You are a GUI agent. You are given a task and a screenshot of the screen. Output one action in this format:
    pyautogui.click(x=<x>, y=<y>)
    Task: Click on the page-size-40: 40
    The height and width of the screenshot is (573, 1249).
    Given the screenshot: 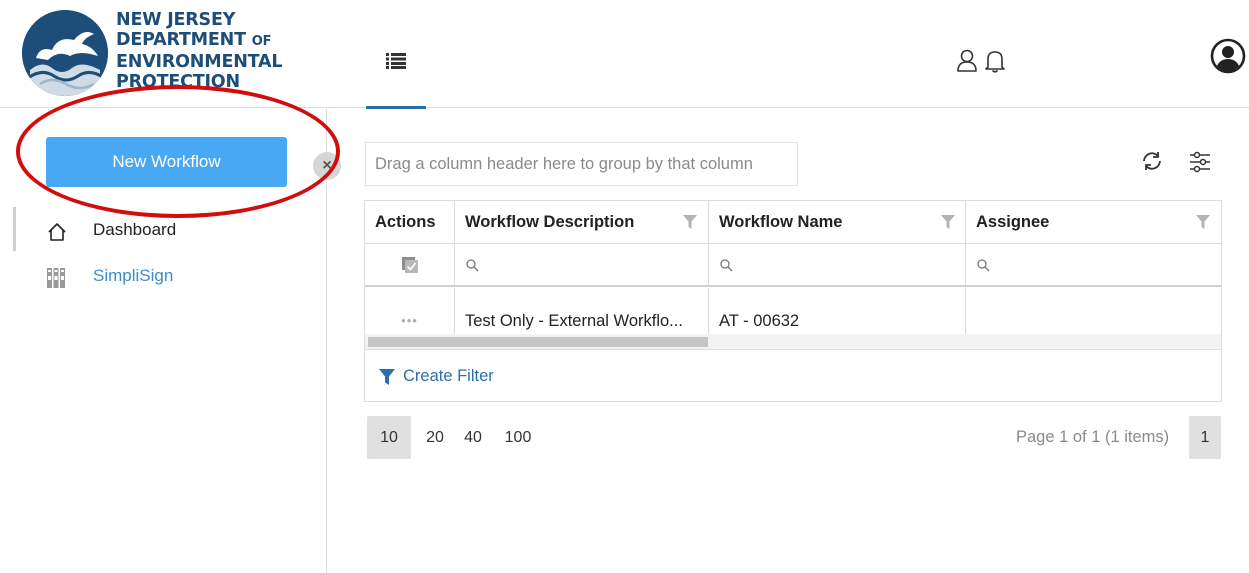 What is the action you would take?
    pyautogui.click(x=473, y=437)
    